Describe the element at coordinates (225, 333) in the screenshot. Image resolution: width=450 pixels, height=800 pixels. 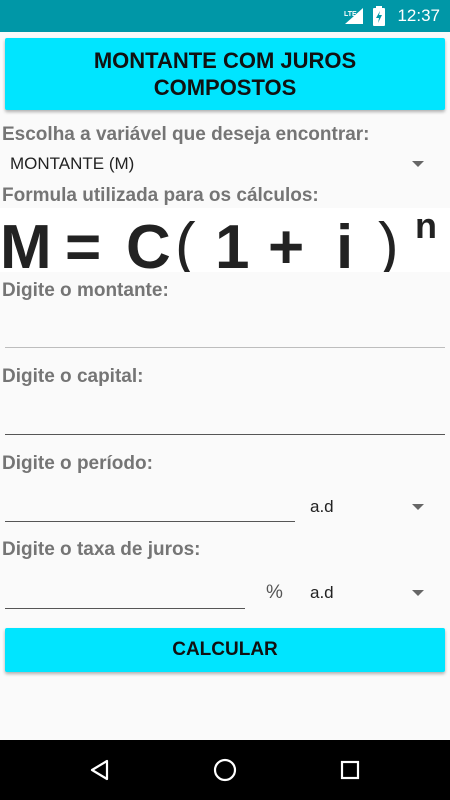
I see `montante-input` at that location.